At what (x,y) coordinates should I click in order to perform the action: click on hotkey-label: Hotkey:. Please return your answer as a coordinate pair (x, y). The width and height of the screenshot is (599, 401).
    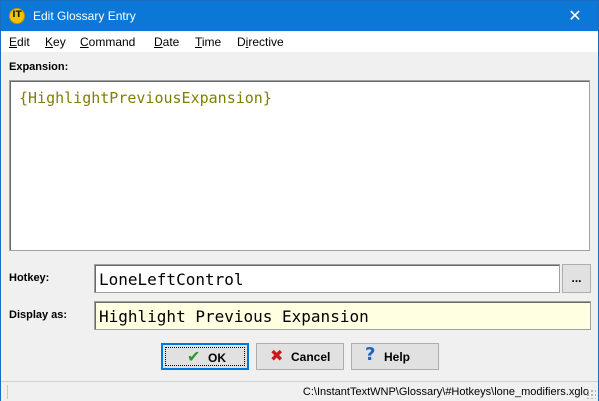
    Looking at the image, I should click on (29, 278).